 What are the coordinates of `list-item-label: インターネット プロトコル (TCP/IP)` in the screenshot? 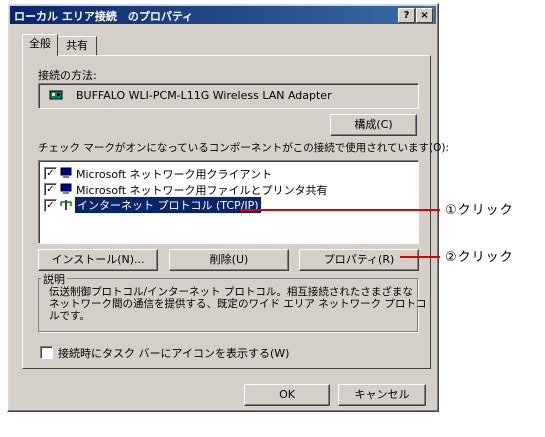 It's located at (168, 205).